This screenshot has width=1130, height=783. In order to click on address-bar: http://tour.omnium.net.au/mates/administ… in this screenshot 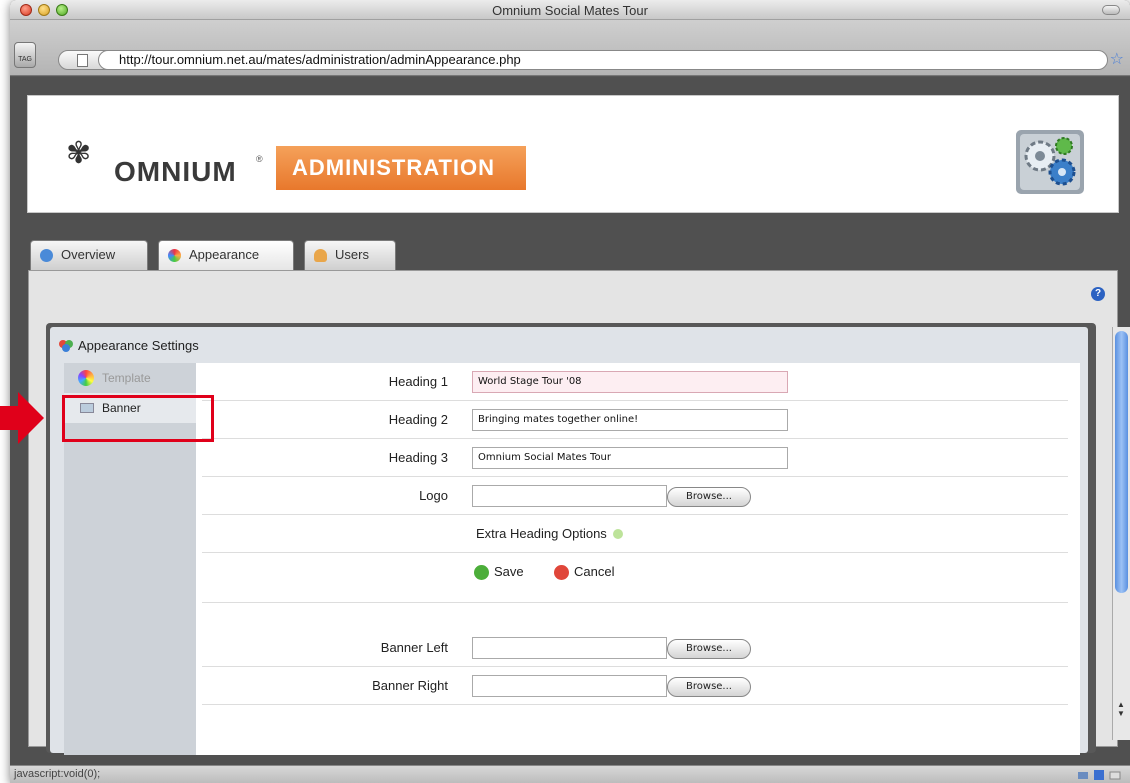, I will do `click(603, 60)`.